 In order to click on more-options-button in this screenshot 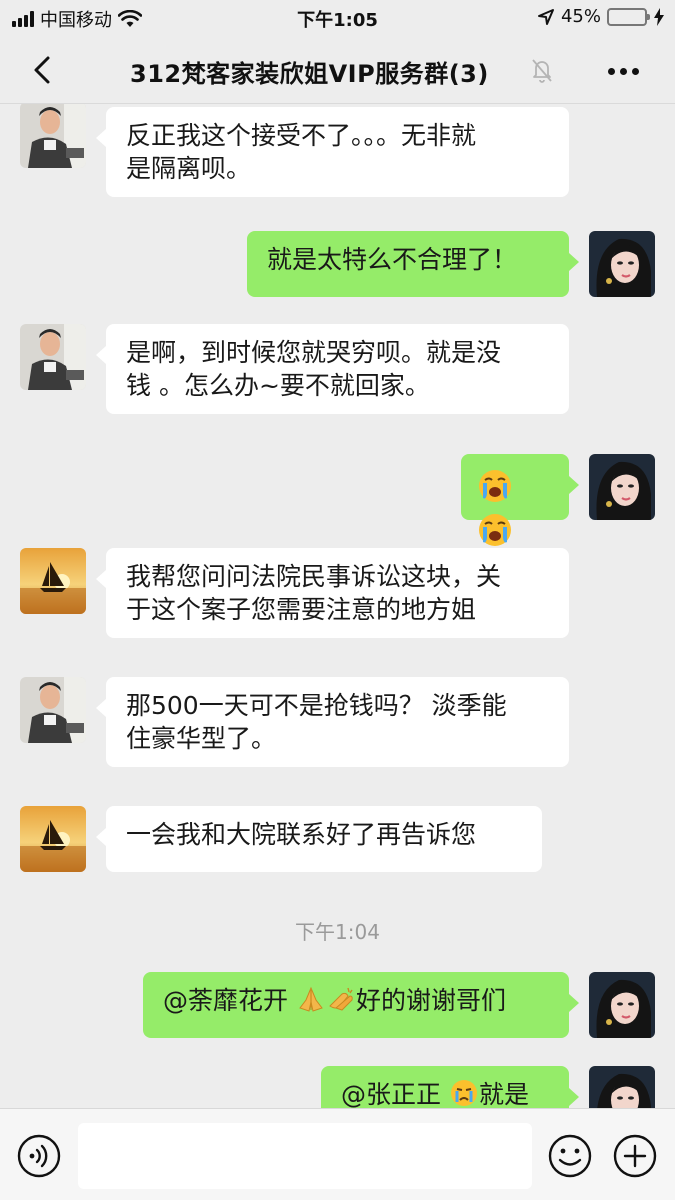, I will do `click(623, 71)`.